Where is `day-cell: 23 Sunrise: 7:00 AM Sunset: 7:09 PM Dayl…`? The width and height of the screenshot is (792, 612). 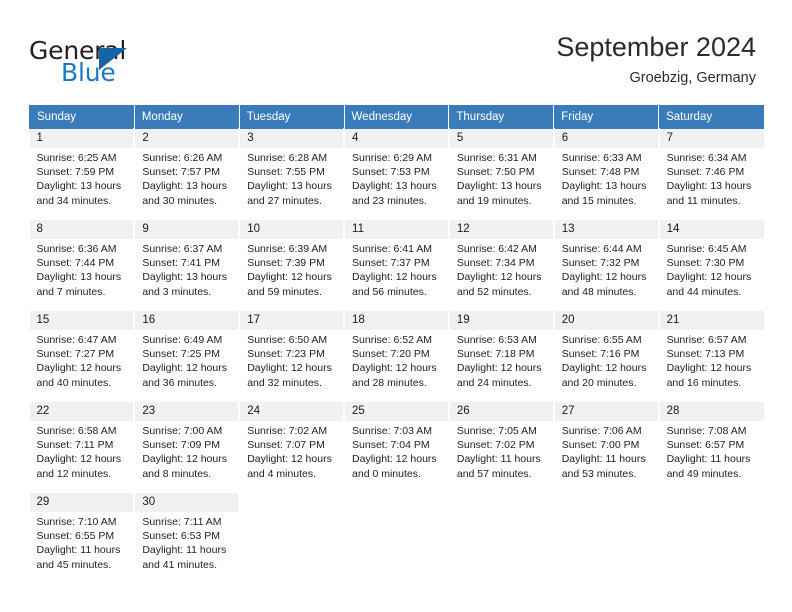 day-cell: 23 Sunrise: 7:00 AM Sunset: 7:09 PM Dayl… is located at coordinates (187, 445).